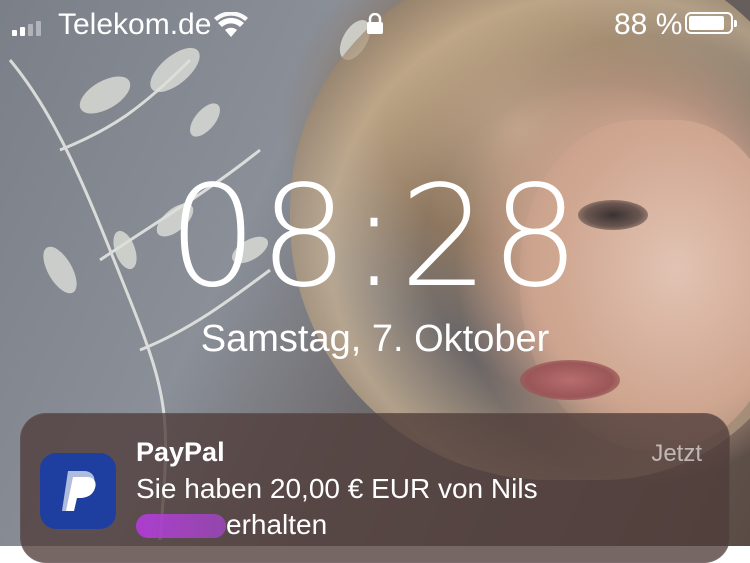 The image size is (750, 563). Describe the element at coordinates (181, 526) in the screenshot. I see `redacted-name-mark` at that location.